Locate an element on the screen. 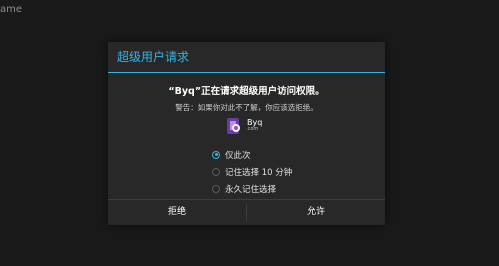 This screenshot has height=266, width=499. option-10-minutes: 记住选择 10 分钟 is located at coordinates (252, 171).